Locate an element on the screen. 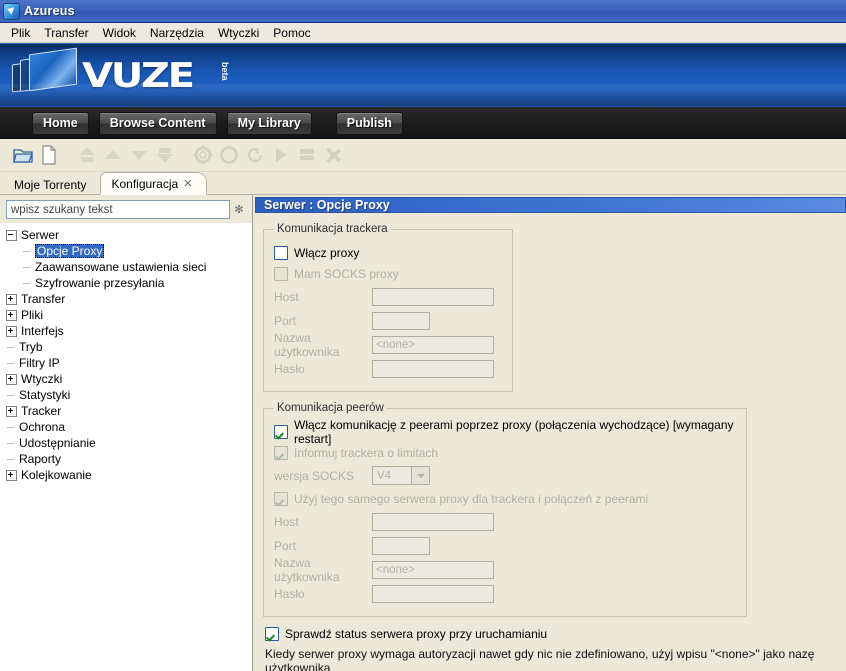  tree-item-serwer: Serwer is located at coordinates (126, 235).